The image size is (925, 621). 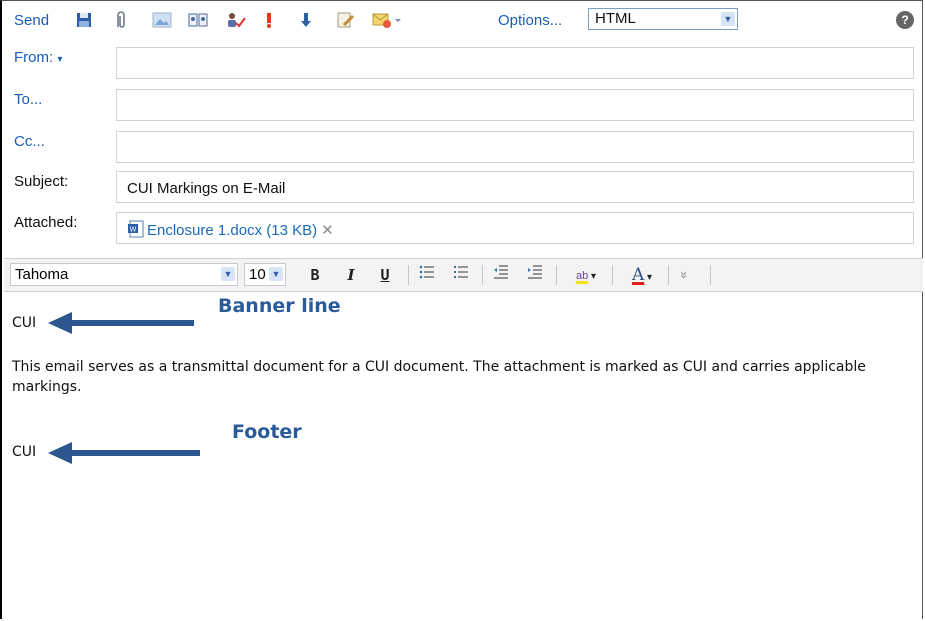 I want to click on signature-icon, so click(x=346, y=20).